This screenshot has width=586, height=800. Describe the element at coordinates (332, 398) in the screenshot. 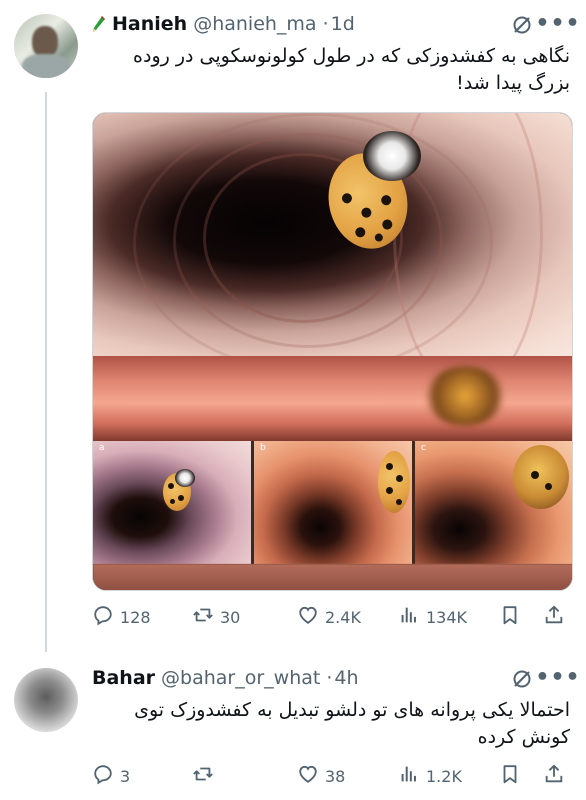

I see `endoscopy-zoom-strip` at that location.